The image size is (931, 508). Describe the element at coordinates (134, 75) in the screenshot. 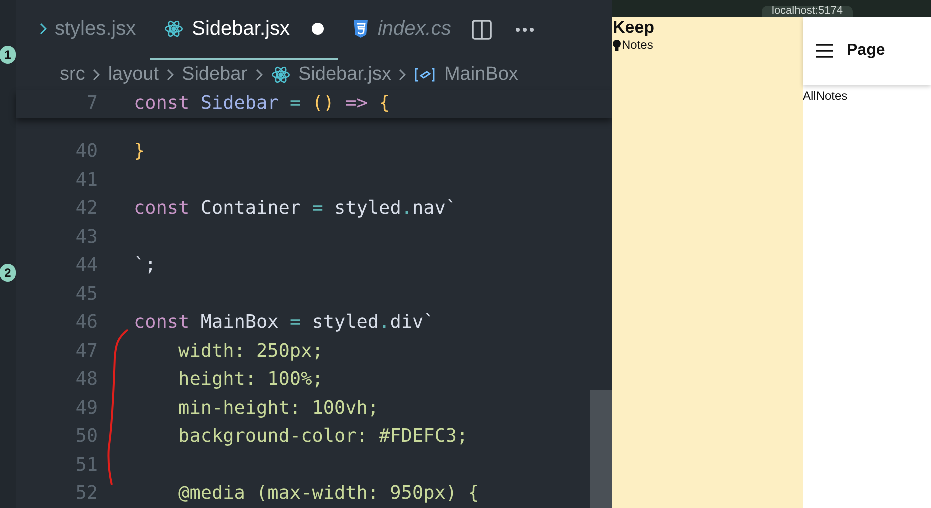

I see `breadcrumb: layout` at that location.